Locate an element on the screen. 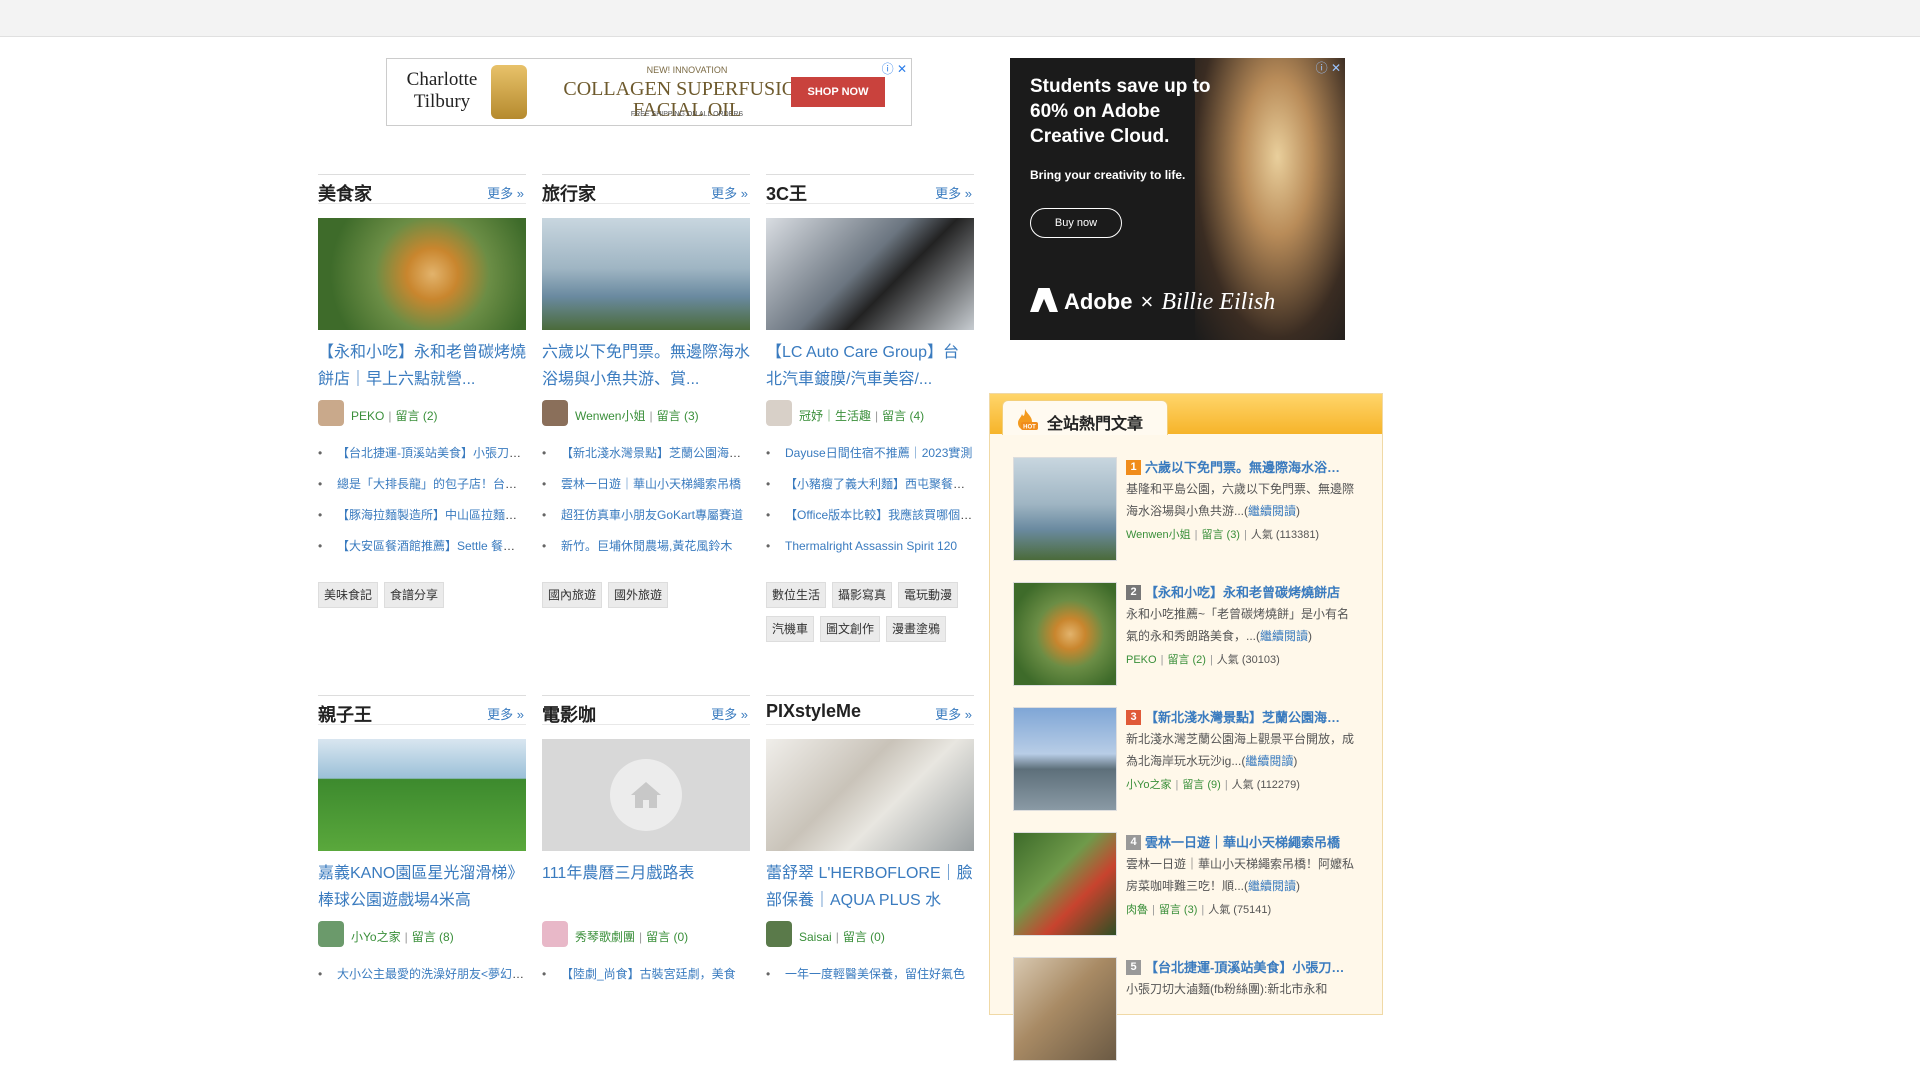  shop-now-button: SHOP NOW is located at coordinates (838, 92).